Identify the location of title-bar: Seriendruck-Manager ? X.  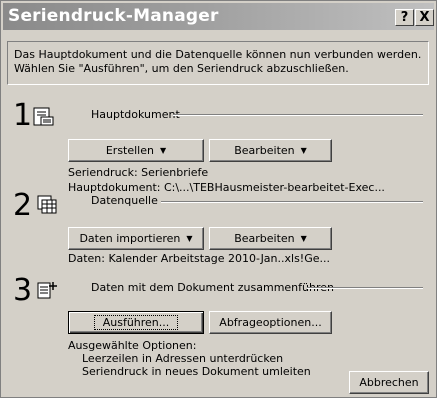
(218, 16).